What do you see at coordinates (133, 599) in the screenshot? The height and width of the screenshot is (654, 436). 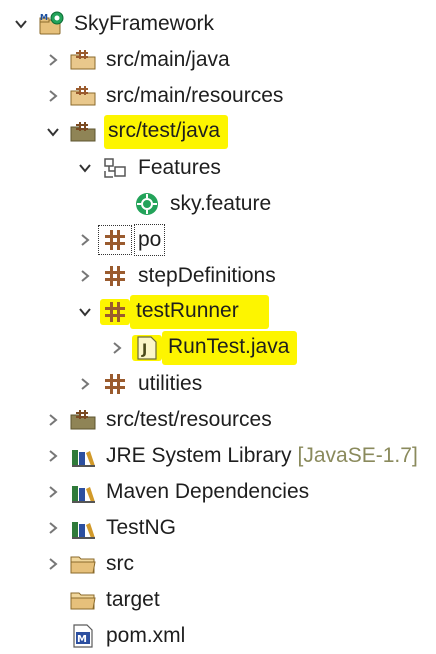 I see `target-label: target` at bounding box center [133, 599].